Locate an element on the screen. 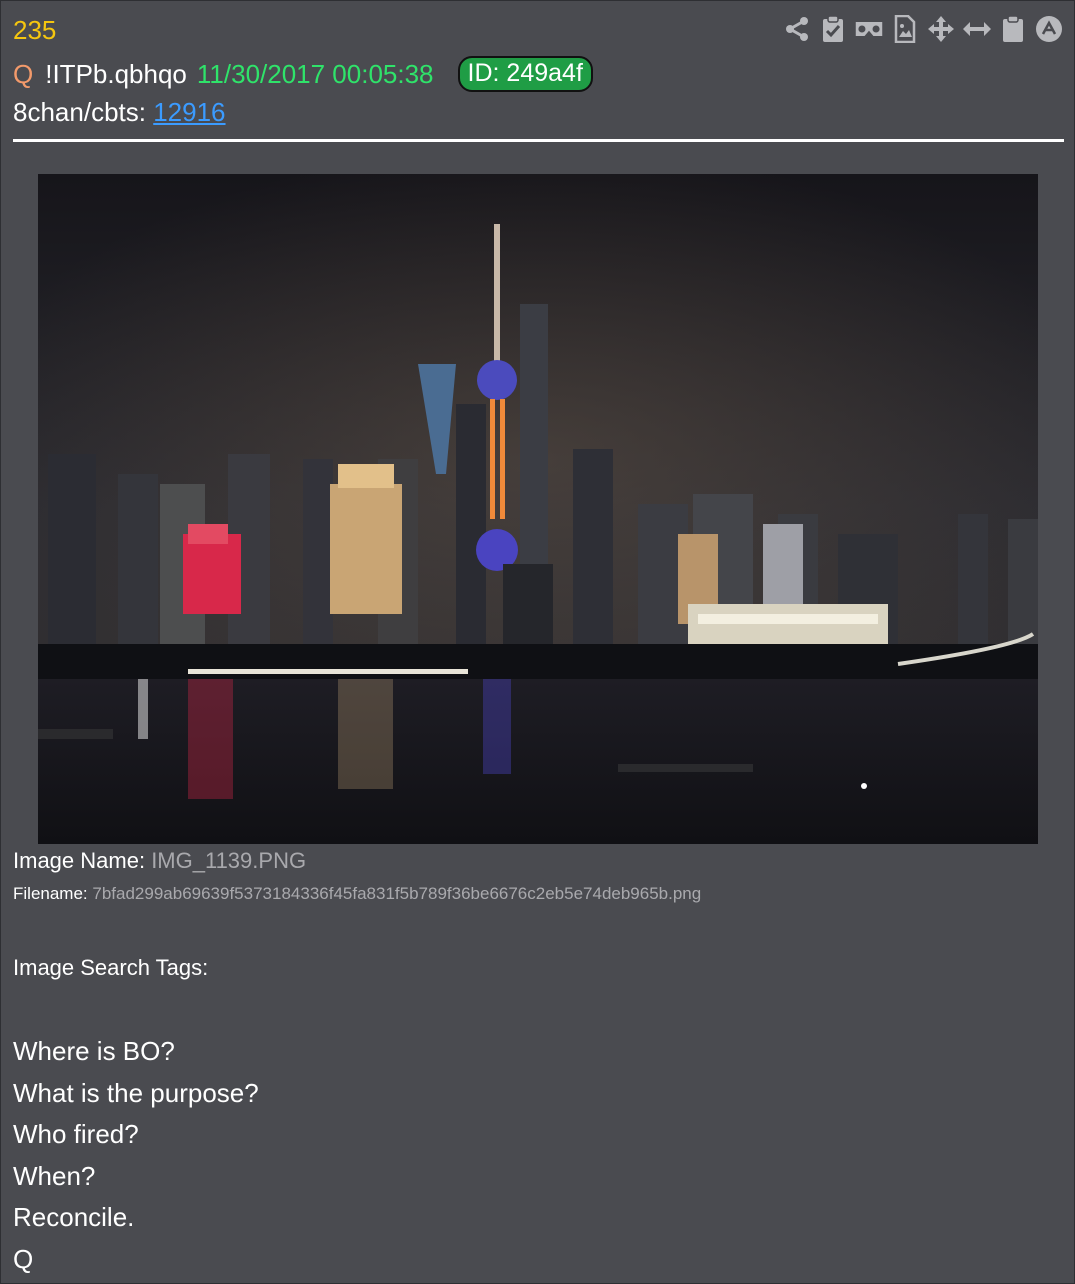 The image size is (1075, 1284). share-icon is located at coordinates (797, 29).